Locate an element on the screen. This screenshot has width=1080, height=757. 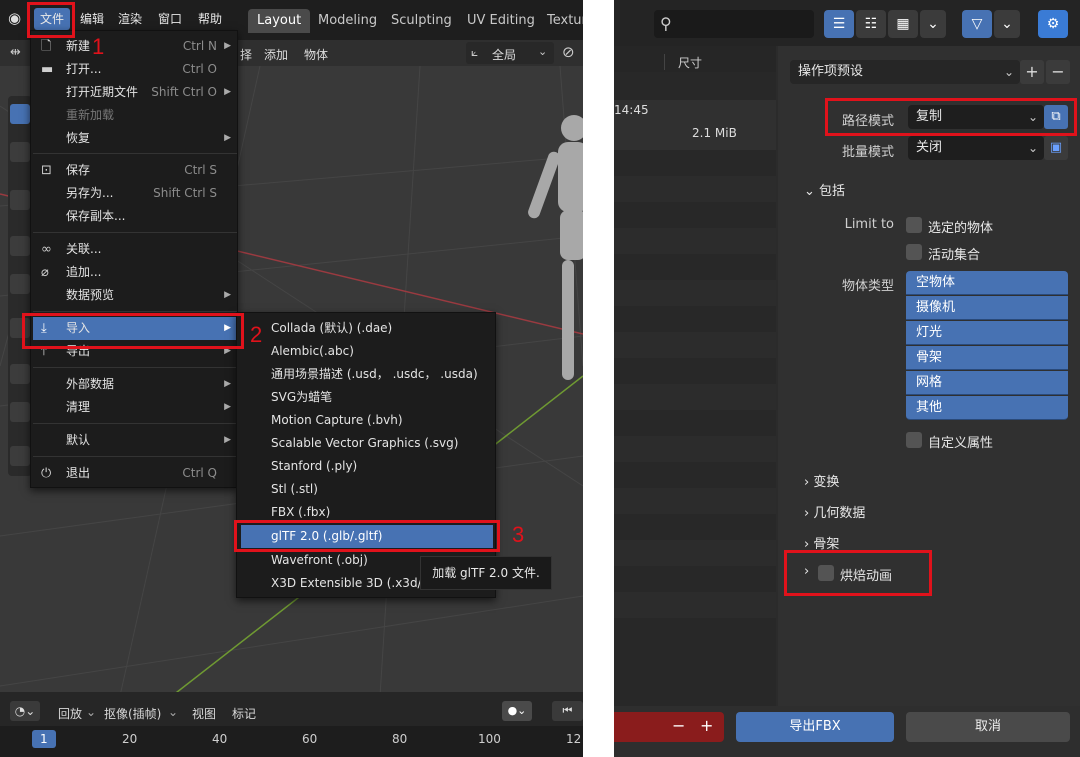
frame-label: 100 is located at coordinates (489, 739).